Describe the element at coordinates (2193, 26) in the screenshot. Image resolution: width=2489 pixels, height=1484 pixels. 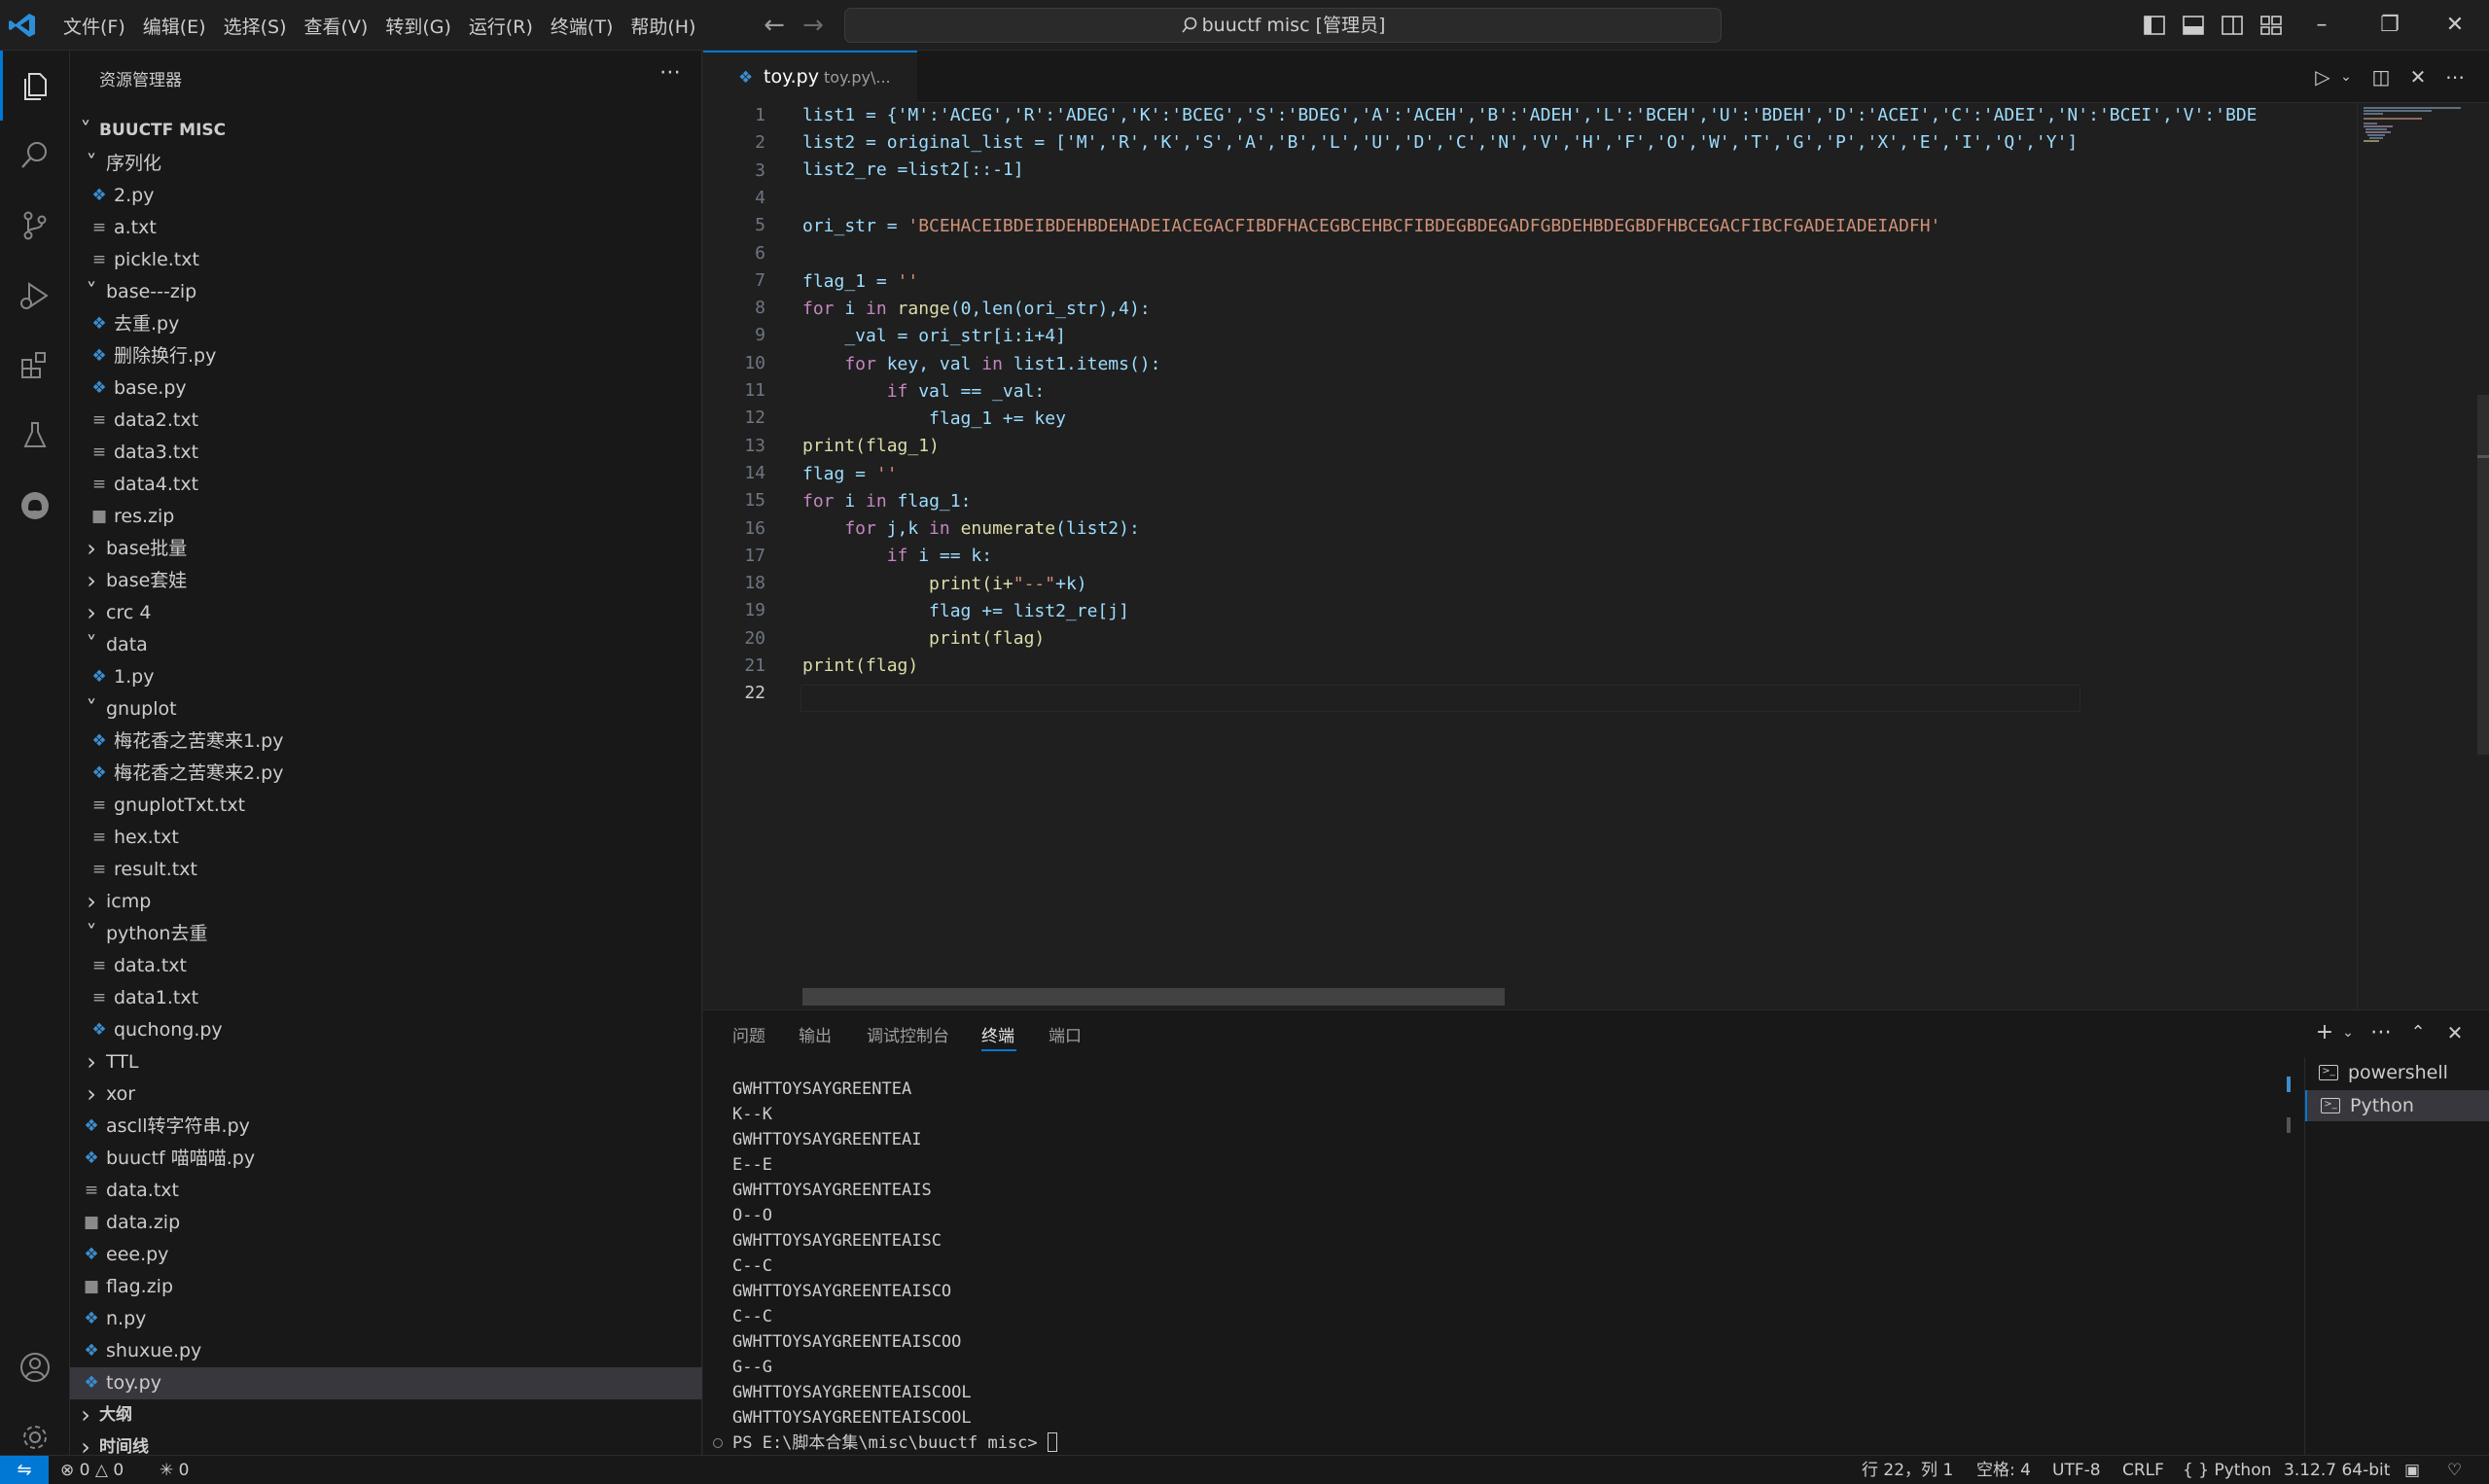
I see `toggle-panel-icon` at that location.